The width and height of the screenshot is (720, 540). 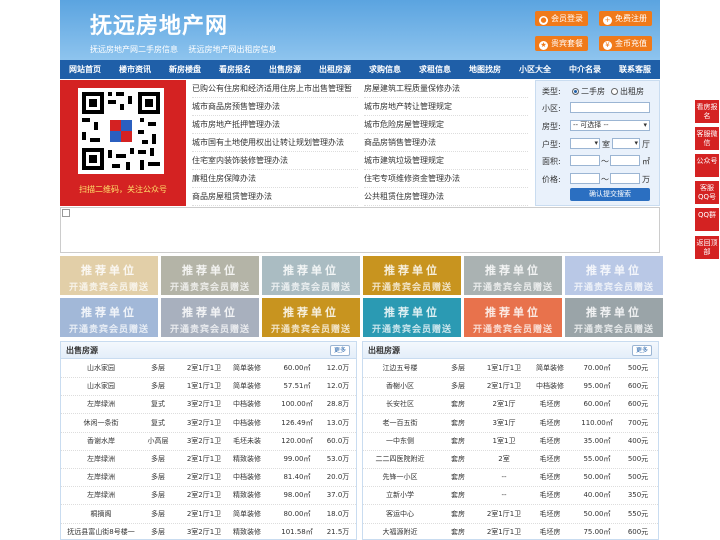 I want to click on cell-community: 二二四医院附近, so click(x=400, y=459).